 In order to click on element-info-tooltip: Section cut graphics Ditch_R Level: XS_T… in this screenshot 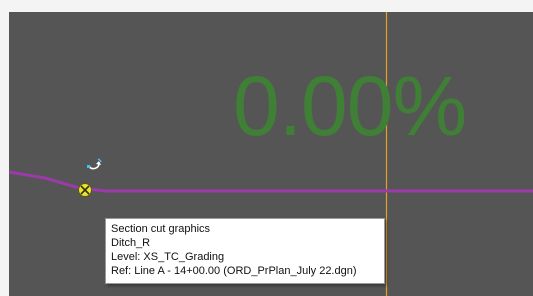, I will do `click(245, 251)`.